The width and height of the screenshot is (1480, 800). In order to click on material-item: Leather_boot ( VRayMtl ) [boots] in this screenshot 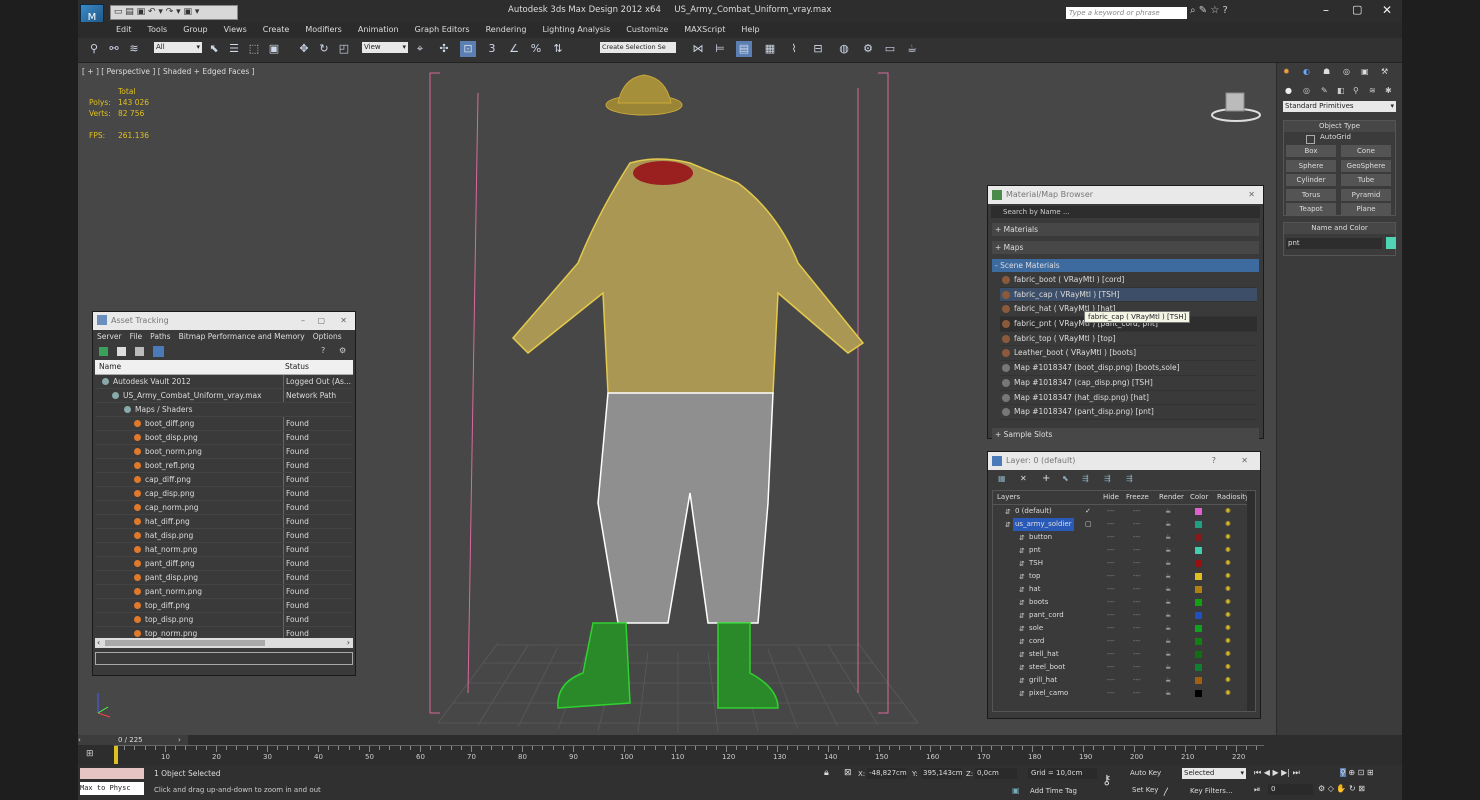, I will do `click(1128, 354)`.